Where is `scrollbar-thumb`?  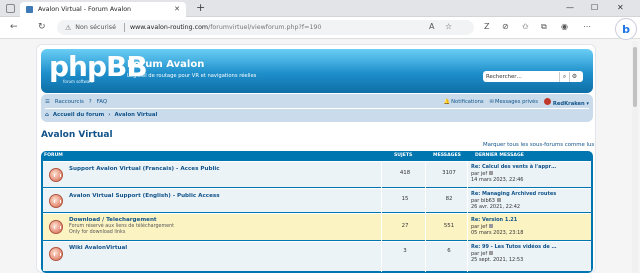
scrollbar-thumb is located at coordinates (635, 77).